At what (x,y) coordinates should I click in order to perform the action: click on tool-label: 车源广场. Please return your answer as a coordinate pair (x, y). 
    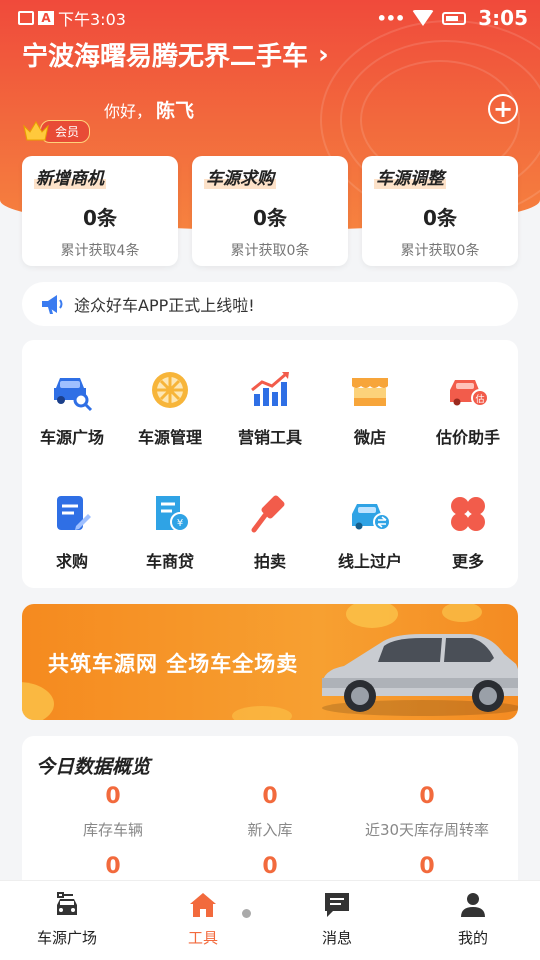
    Looking at the image, I should click on (71, 437).